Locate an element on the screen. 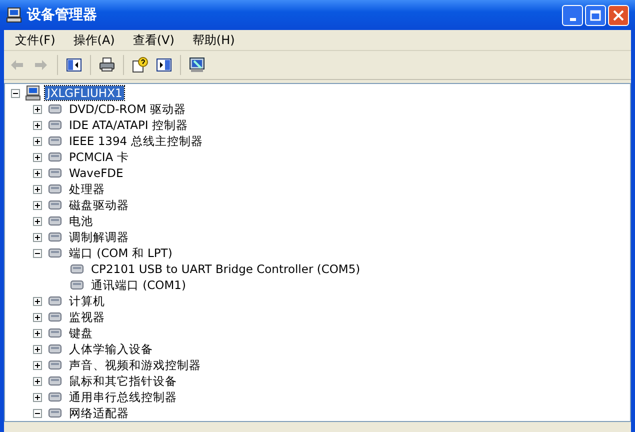  tree-item: PCMCIA 卡 is located at coordinates (99, 157).